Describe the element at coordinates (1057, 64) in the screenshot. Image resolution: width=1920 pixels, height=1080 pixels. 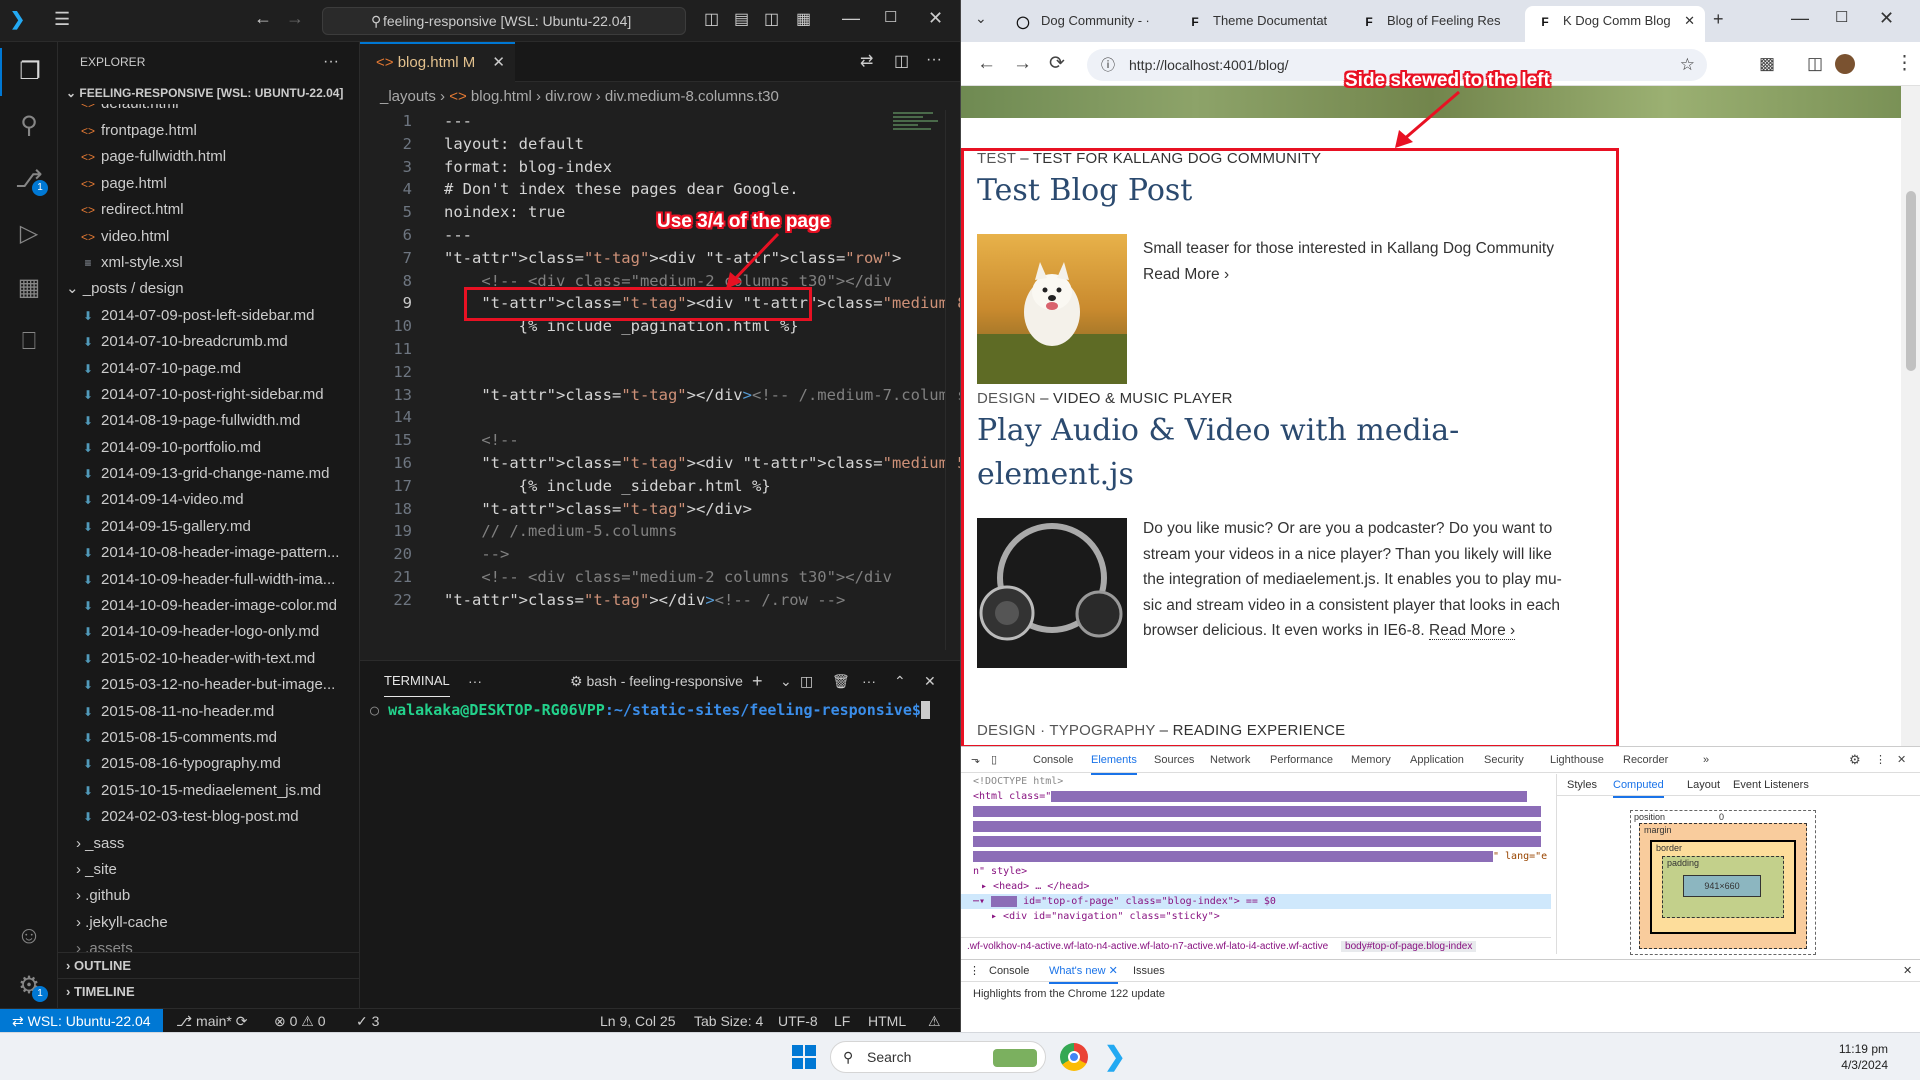
I see `reload-icon: ⟳` at that location.